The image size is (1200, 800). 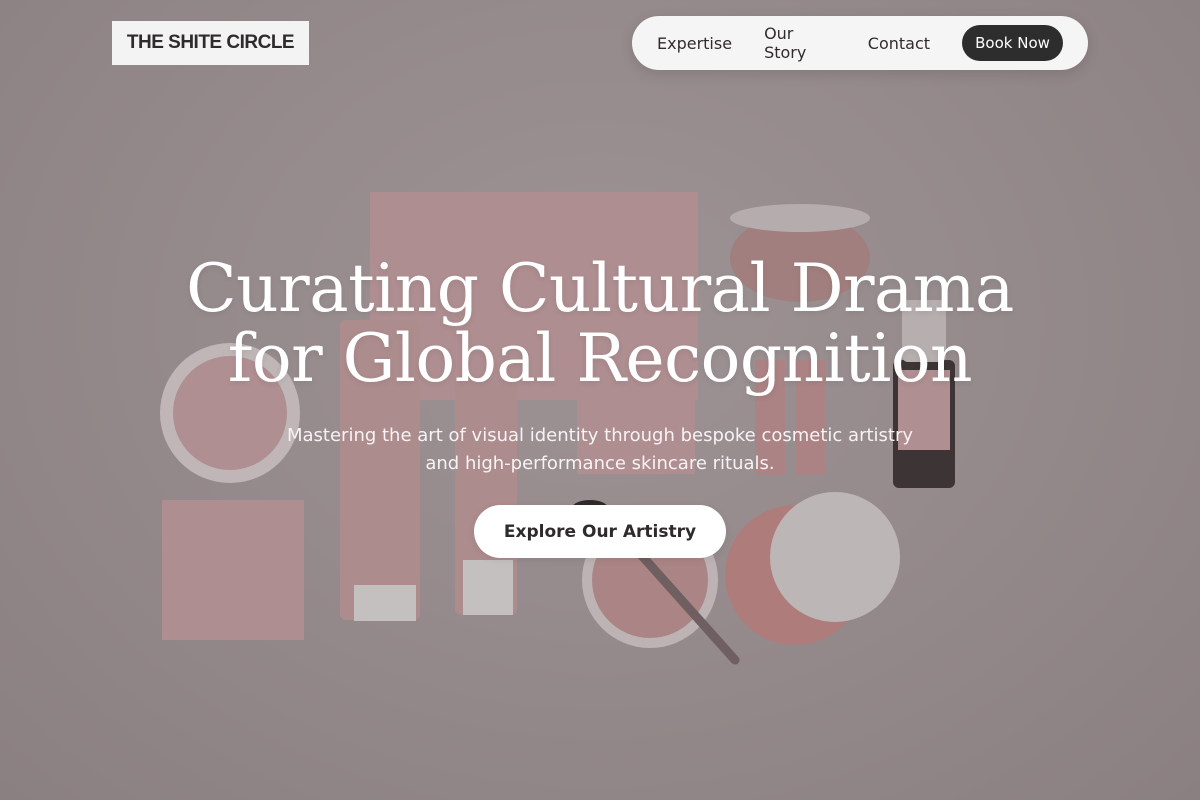 What do you see at coordinates (899, 43) in the screenshot?
I see `nav-link-contact: Contact` at bounding box center [899, 43].